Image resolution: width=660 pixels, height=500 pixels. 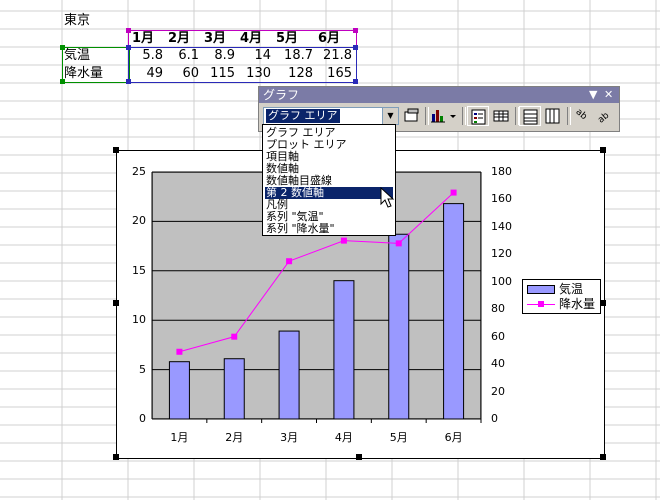 What do you see at coordinates (281, 95) in the screenshot?
I see `toolbar-title: グラフ` at bounding box center [281, 95].